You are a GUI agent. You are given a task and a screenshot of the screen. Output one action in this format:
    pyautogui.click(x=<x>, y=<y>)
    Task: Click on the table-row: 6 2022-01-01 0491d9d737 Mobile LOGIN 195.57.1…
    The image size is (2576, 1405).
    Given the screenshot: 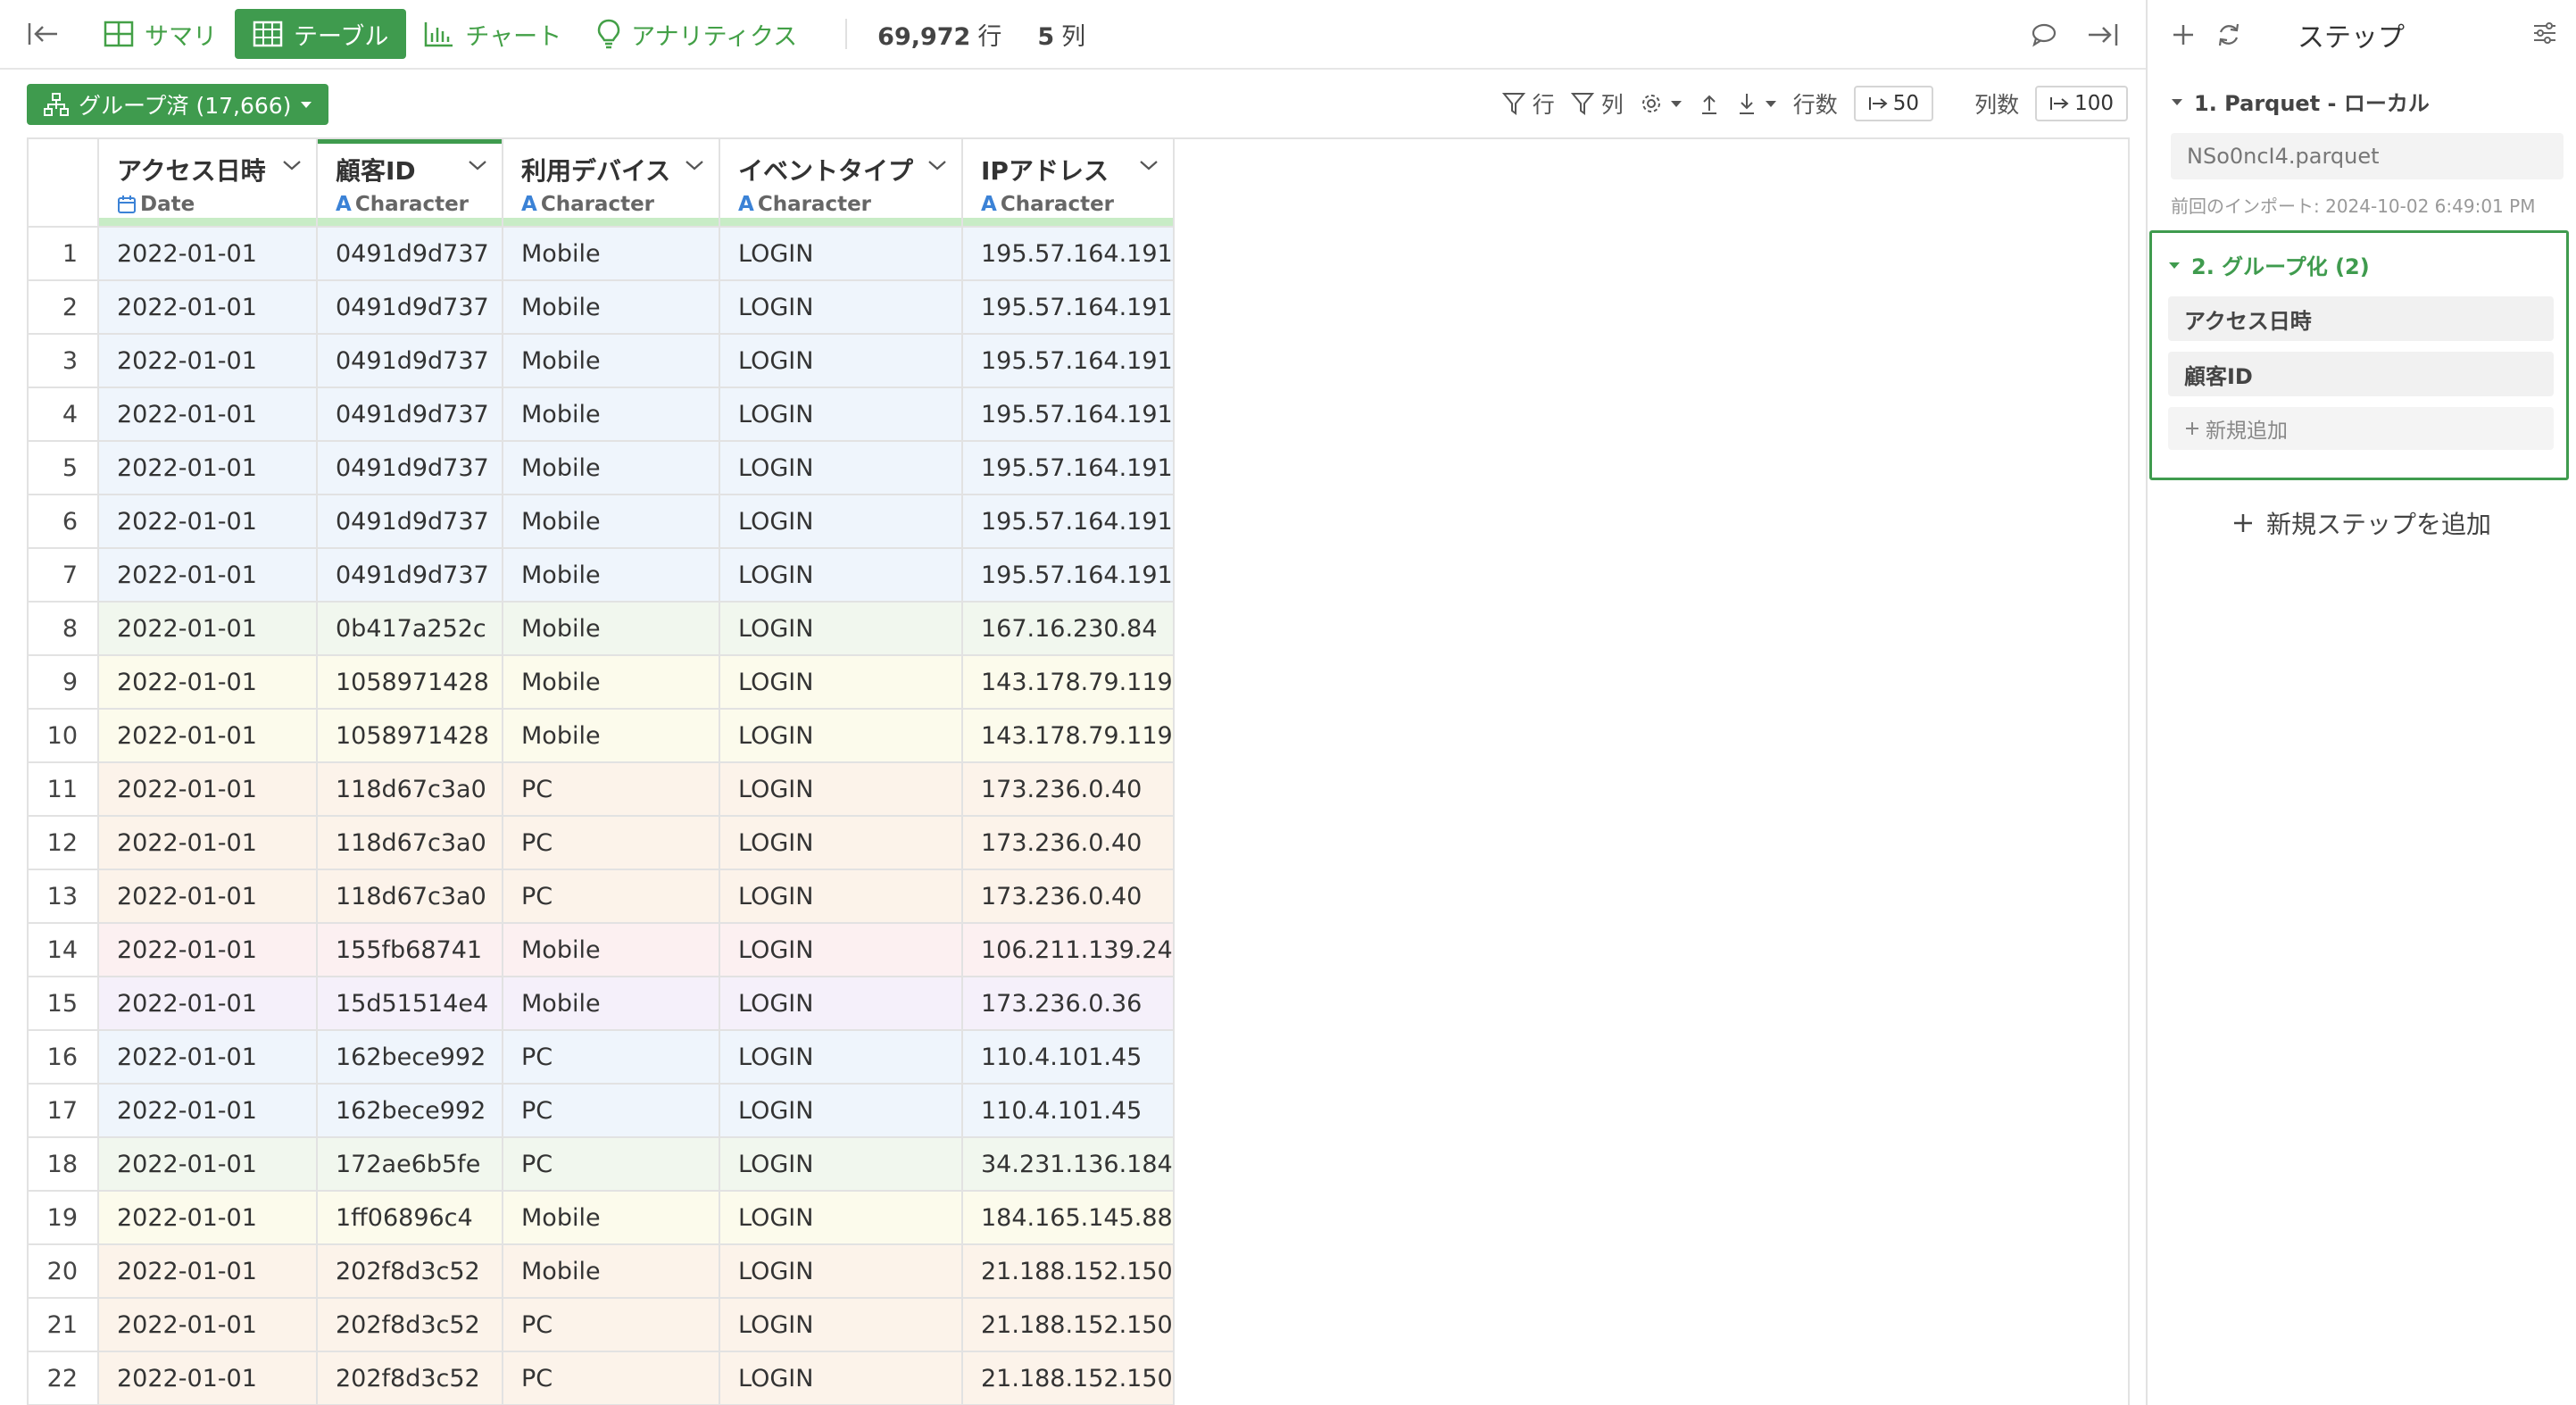 What is the action you would take?
    pyautogui.click(x=610, y=522)
    